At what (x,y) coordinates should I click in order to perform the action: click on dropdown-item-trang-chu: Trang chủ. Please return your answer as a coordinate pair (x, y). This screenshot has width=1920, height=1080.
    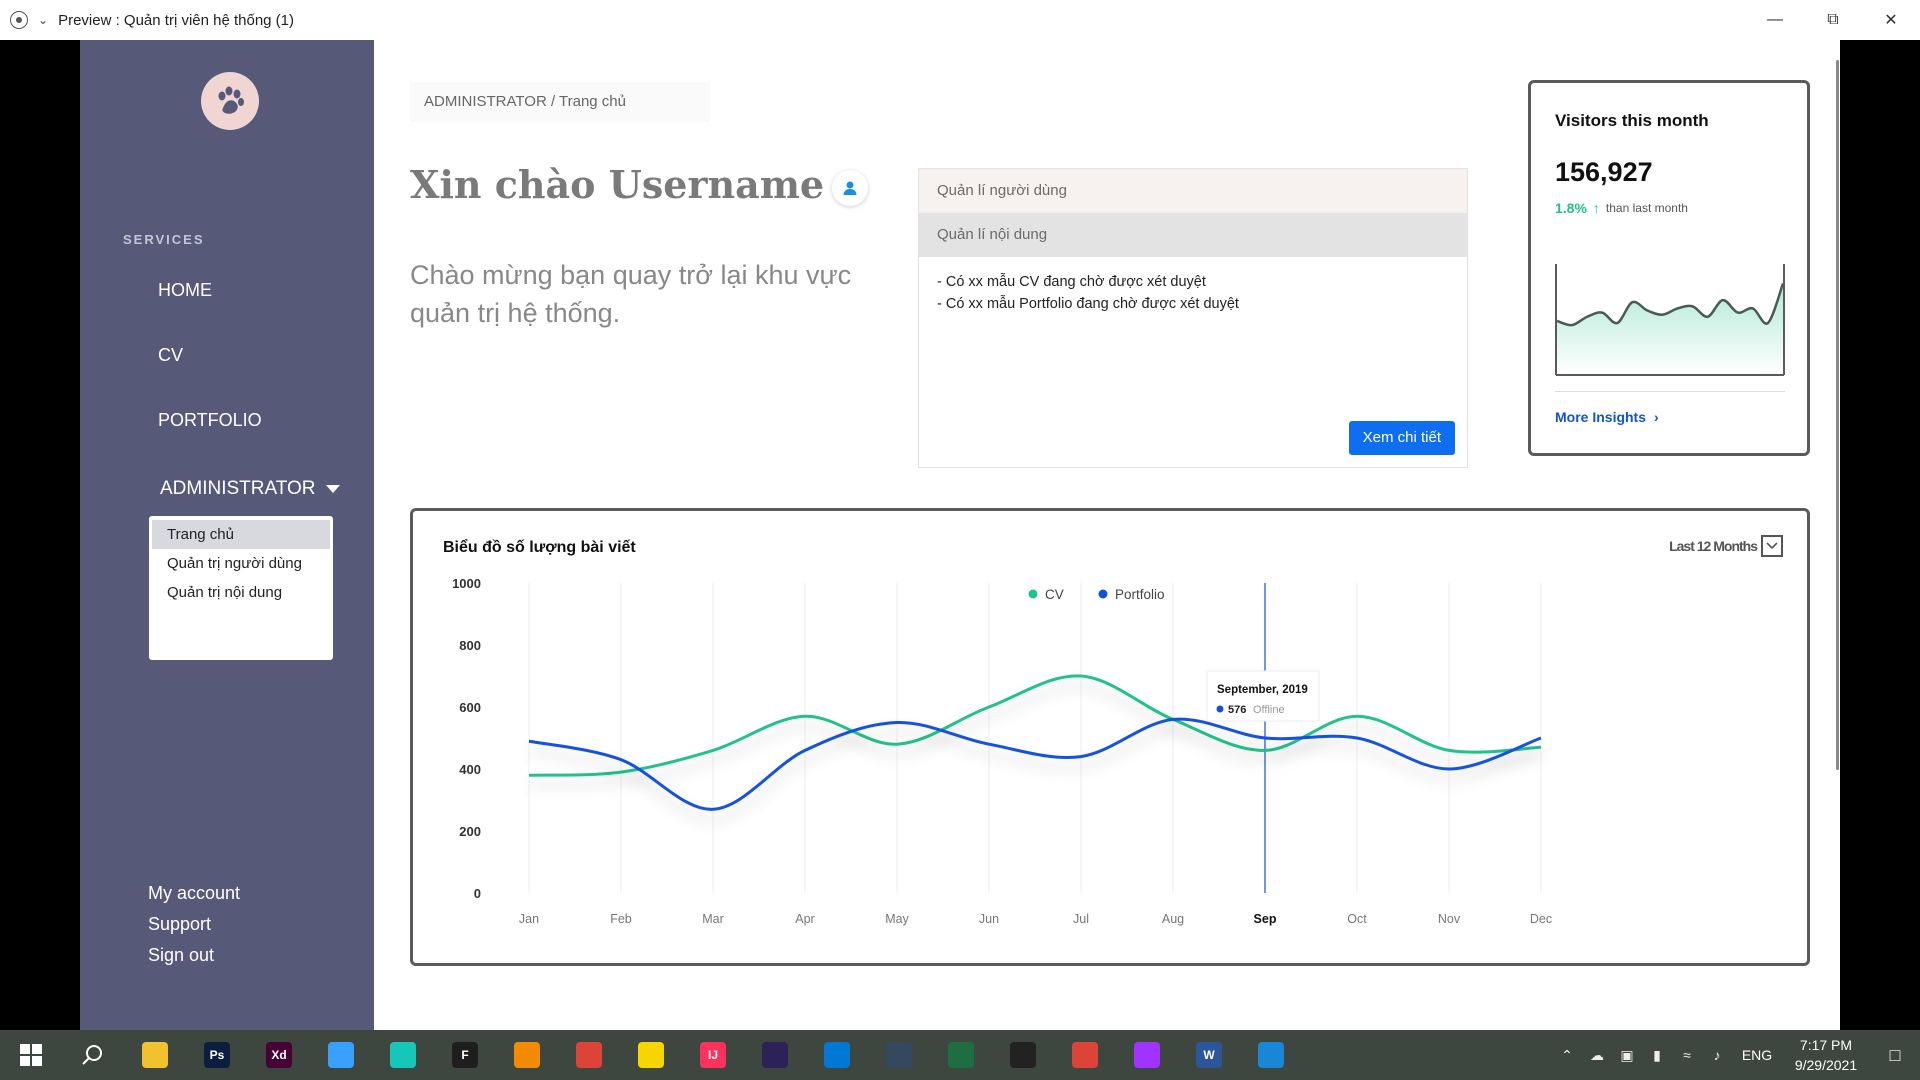
    Looking at the image, I should click on (241, 534).